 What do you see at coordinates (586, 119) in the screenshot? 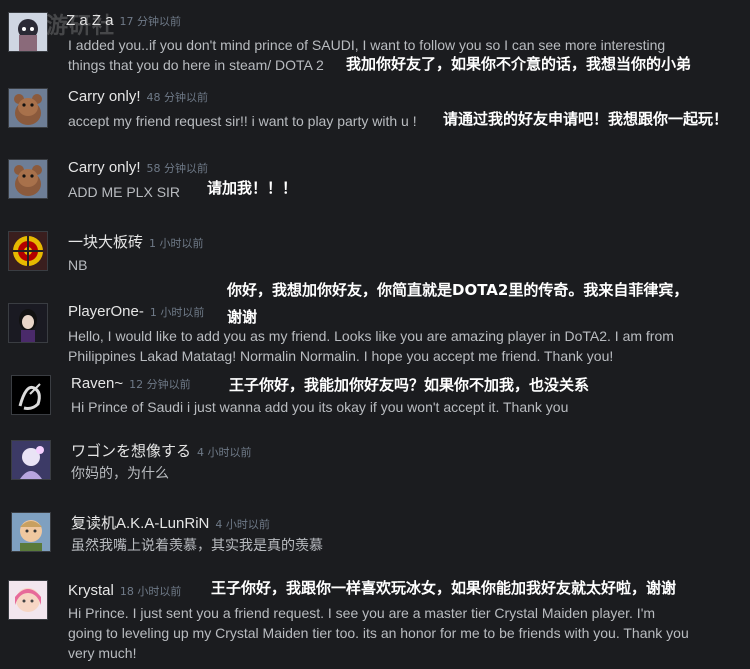
I see `translation-annotation: 请通过我的好友申请吧！我想跟你一起玩！` at bounding box center [586, 119].